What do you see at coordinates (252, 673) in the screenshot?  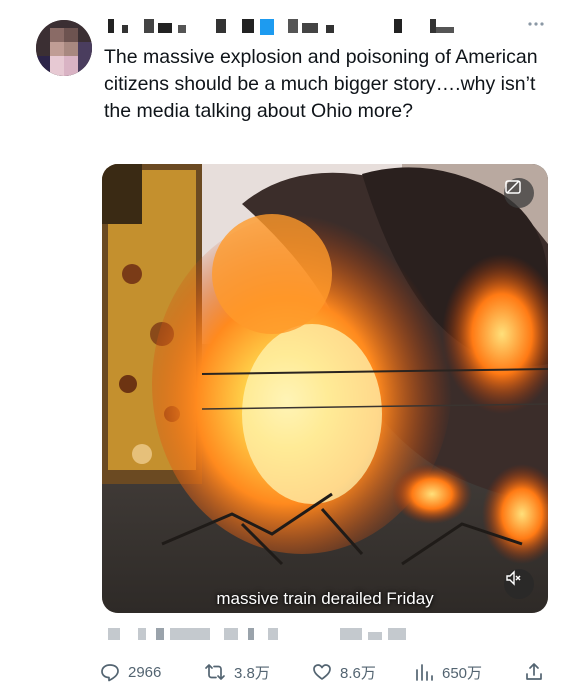 I see `retweet-count: 3.8万` at bounding box center [252, 673].